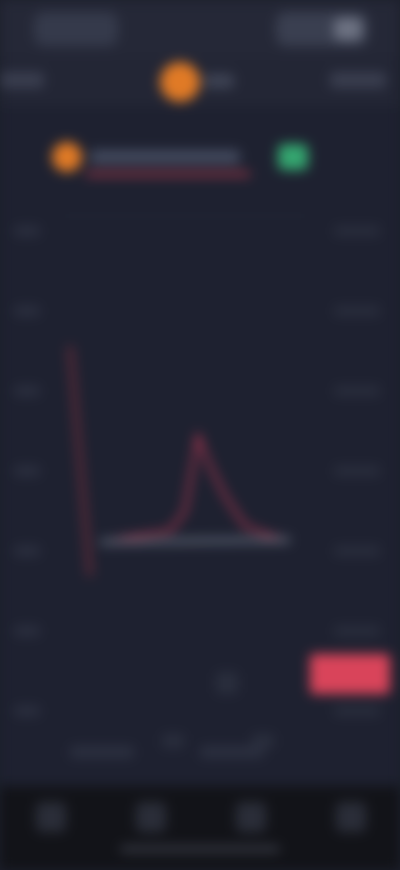 This screenshot has width=400, height=870. Describe the element at coordinates (76, 29) in the screenshot. I see `header-left-pill` at that location.